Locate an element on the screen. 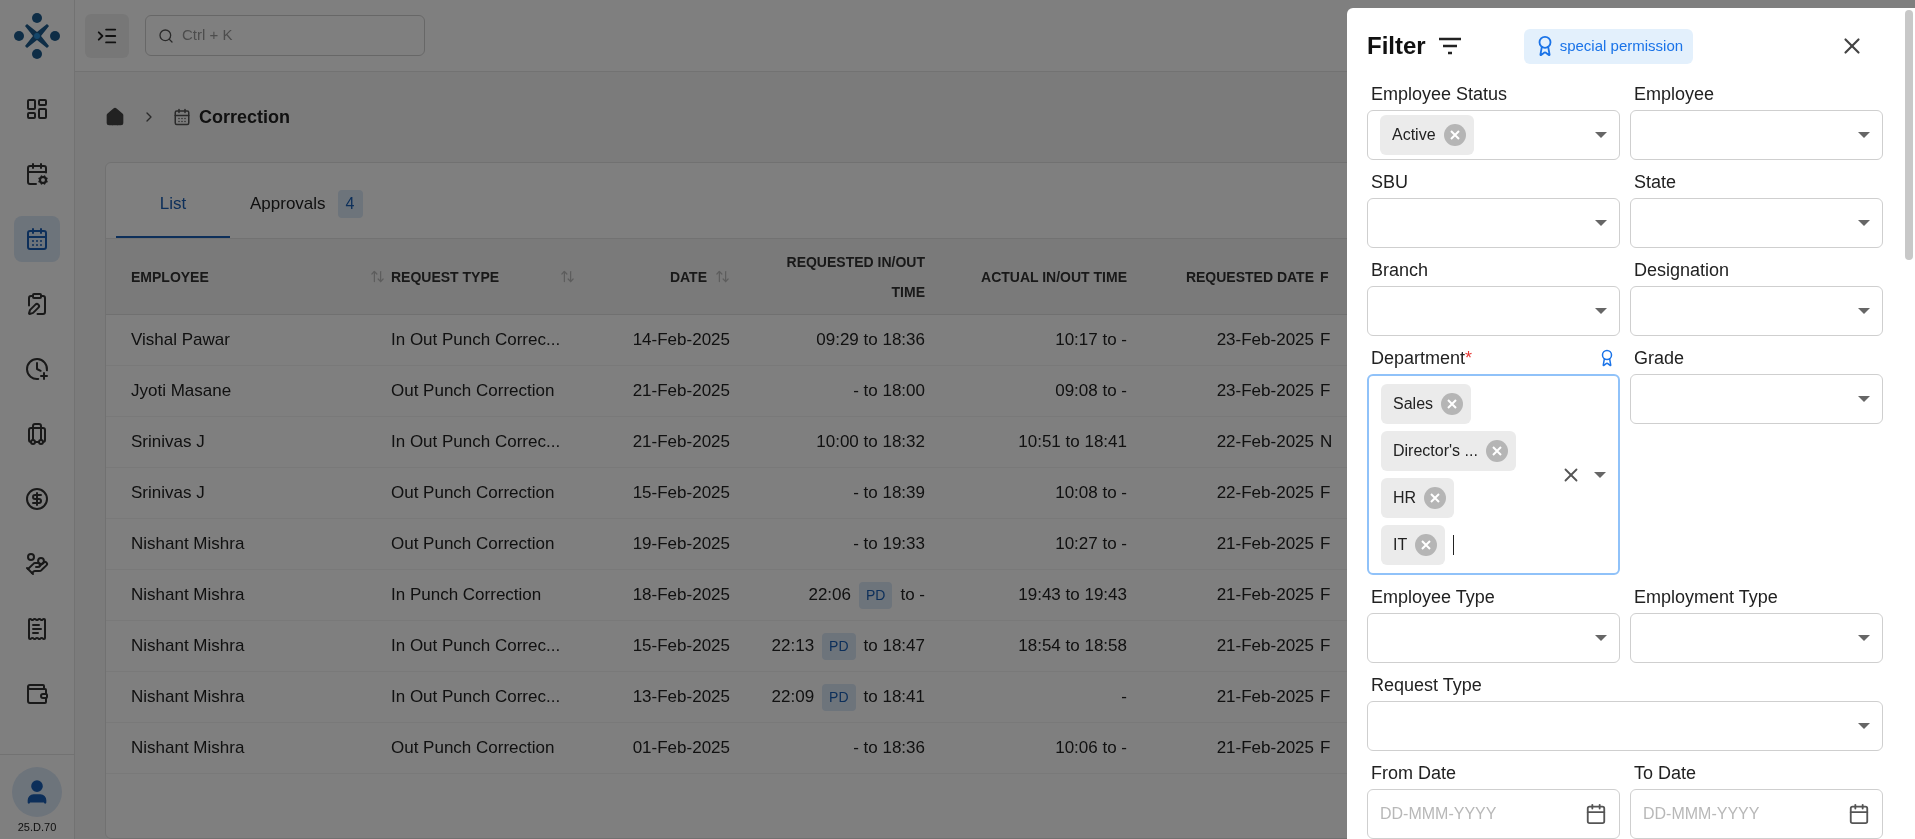 The height and width of the screenshot is (839, 1915). hand-coins-icon is located at coordinates (37, 564).